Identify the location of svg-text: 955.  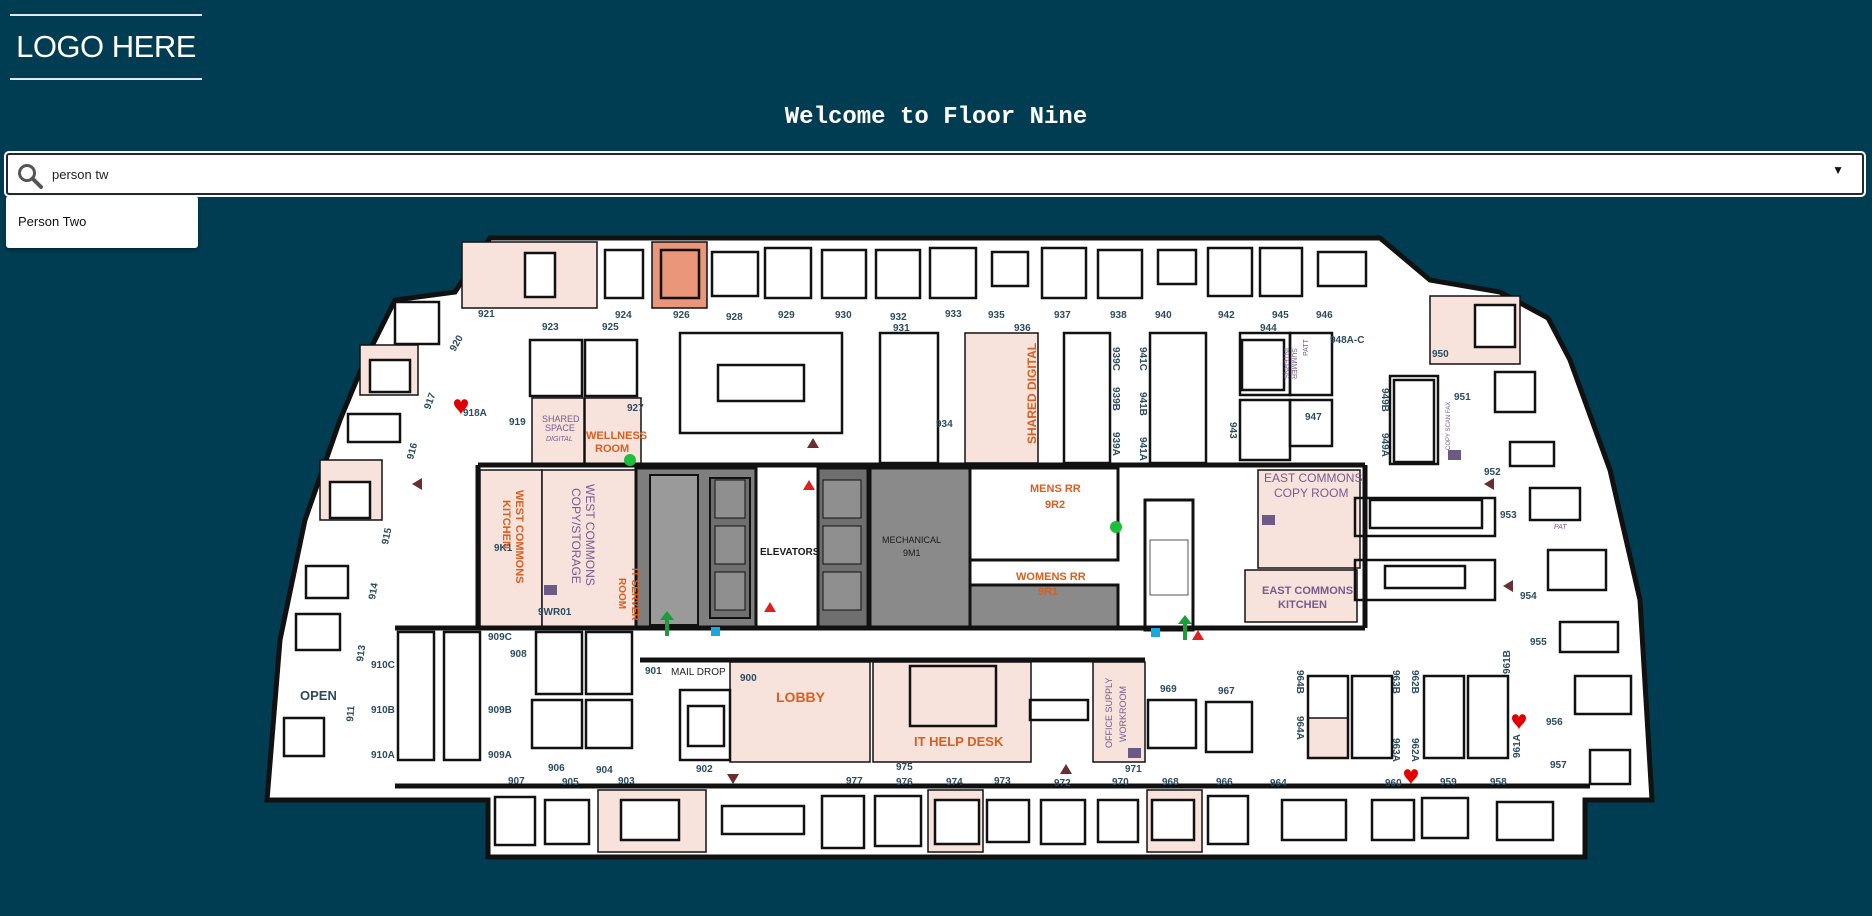
(1538, 642).